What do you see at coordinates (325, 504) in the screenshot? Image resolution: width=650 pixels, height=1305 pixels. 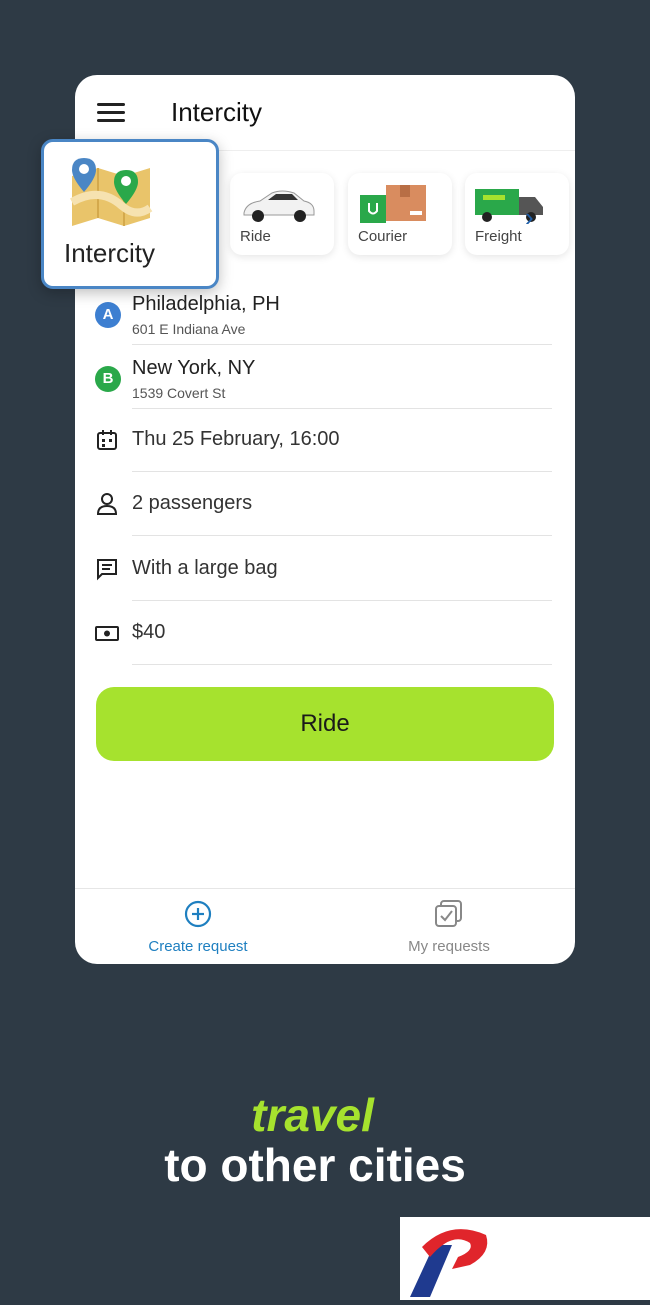 I see `passengers-field: 2 passengers` at bounding box center [325, 504].